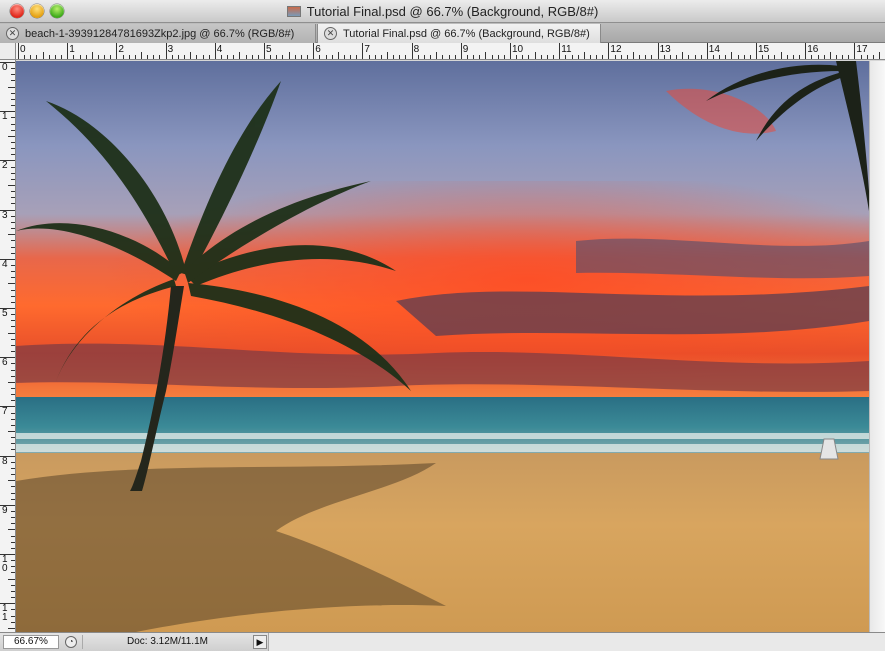 This screenshot has height=651, width=885. I want to click on ruler-label: 3, so click(5, 215).